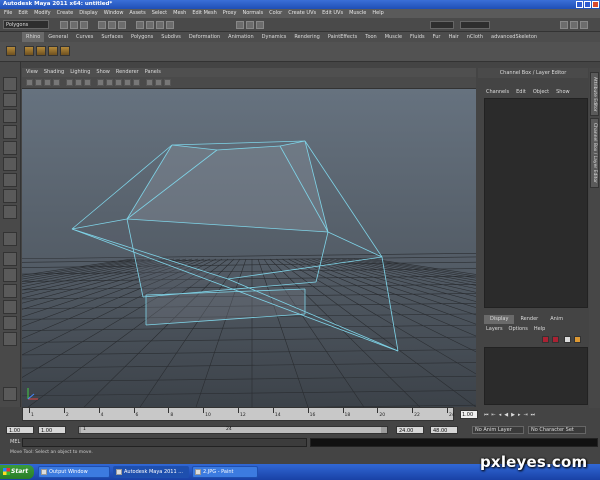 The image size is (600, 480). I want to click on image-plane-icon, so click(56, 82).